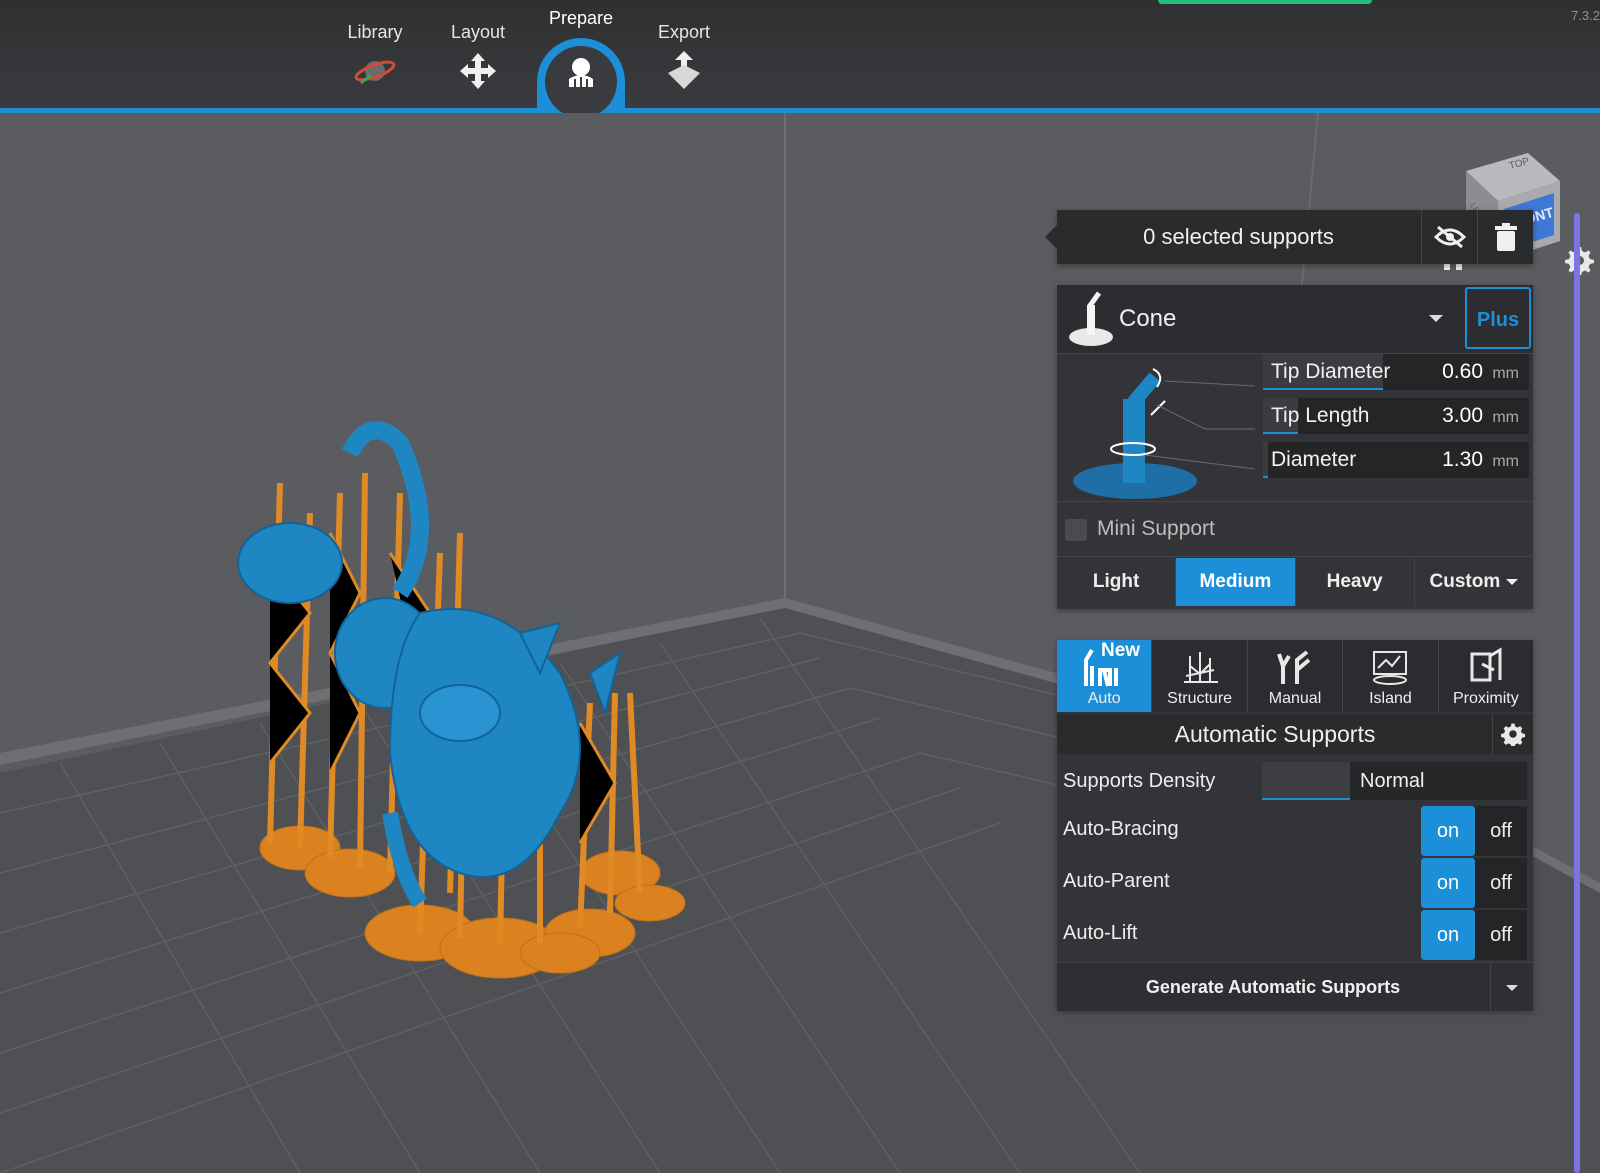 This screenshot has height=1173, width=1600. I want to click on generate-automatic-supports-button: Generate Automatic Supports, so click(1273, 987).